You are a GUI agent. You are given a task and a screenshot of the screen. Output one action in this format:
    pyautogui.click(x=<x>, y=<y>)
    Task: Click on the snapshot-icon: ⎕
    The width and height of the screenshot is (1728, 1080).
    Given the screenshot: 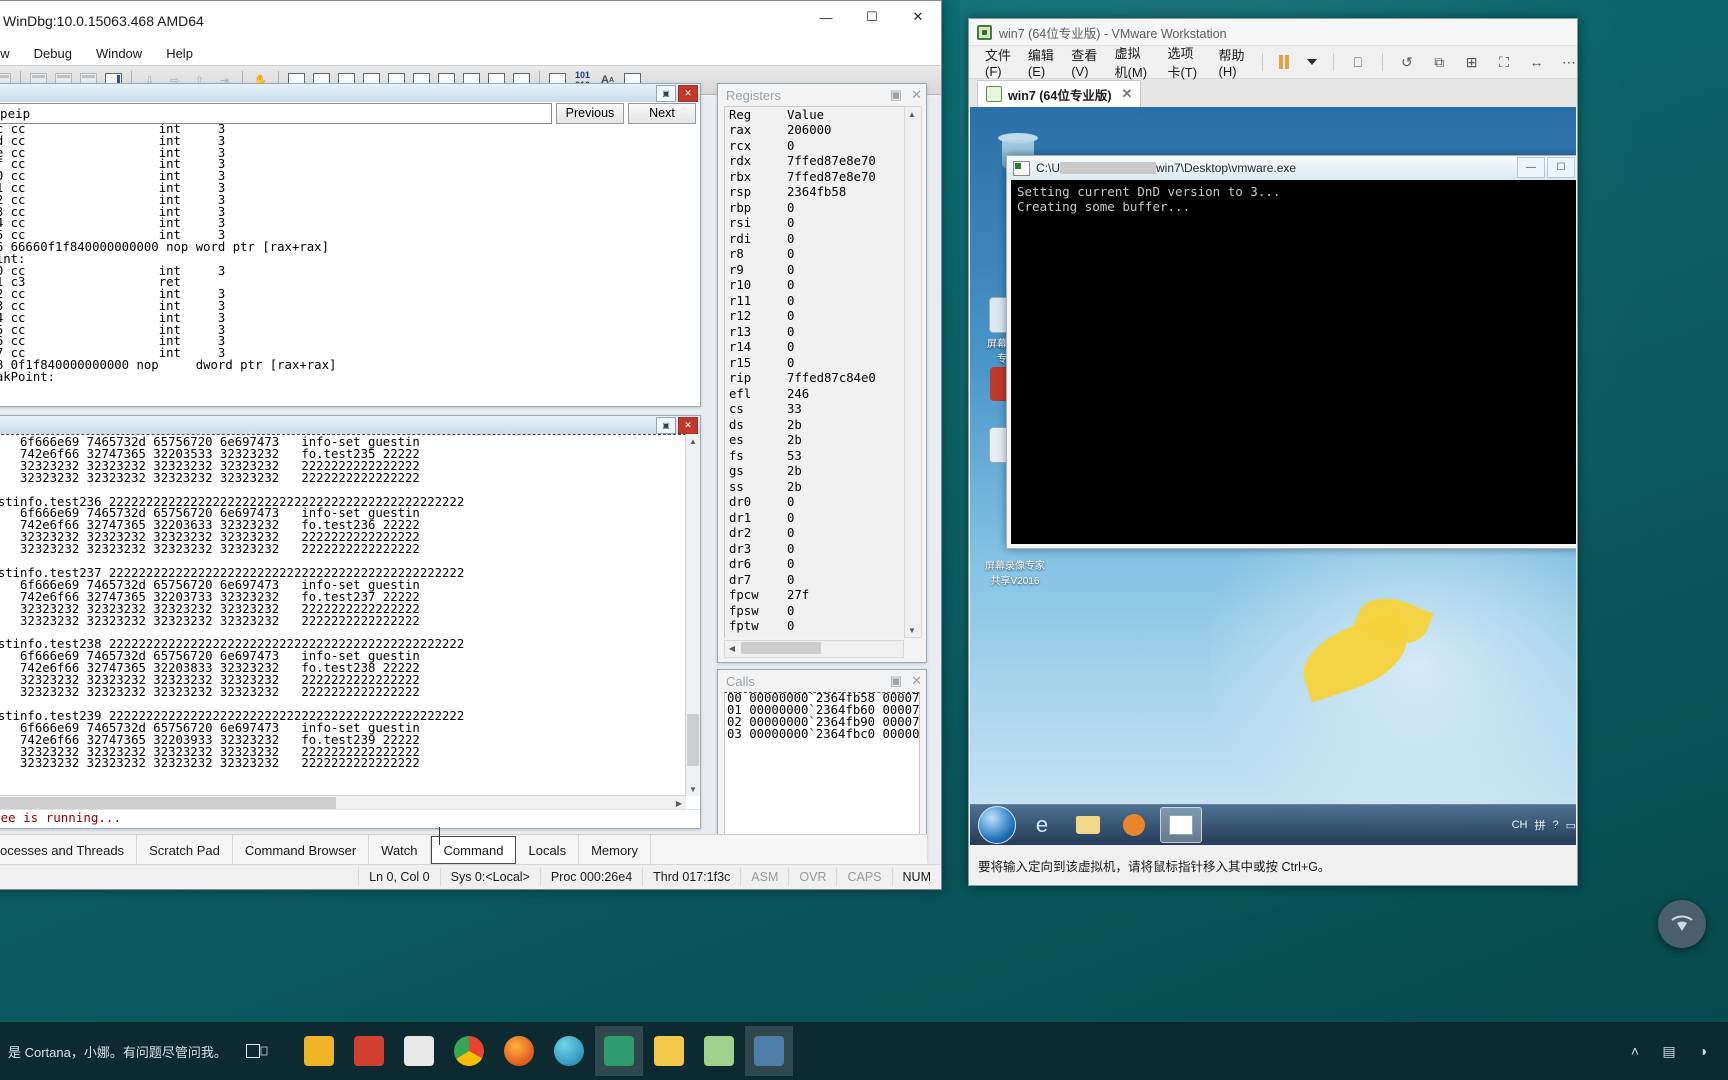 What is the action you would take?
    pyautogui.click(x=1358, y=62)
    